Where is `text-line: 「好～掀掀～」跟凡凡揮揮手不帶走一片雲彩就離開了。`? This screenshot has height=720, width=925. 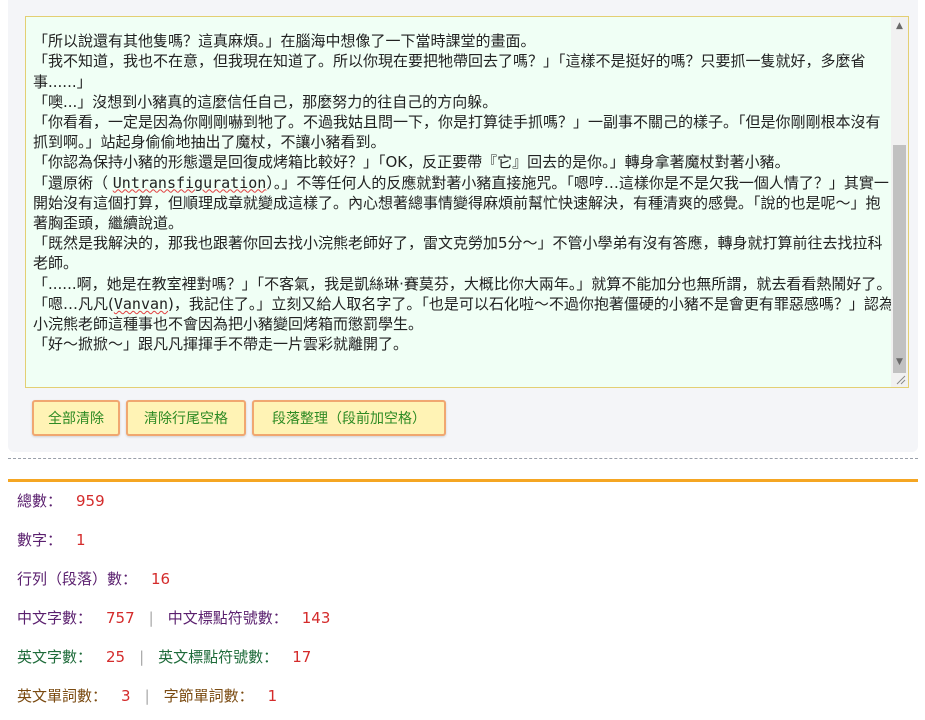 text-line: 「好～掀掀～」跟凡凡揮揮手不帶走一片雲彩就離開了。 is located at coordinates (221, 344).